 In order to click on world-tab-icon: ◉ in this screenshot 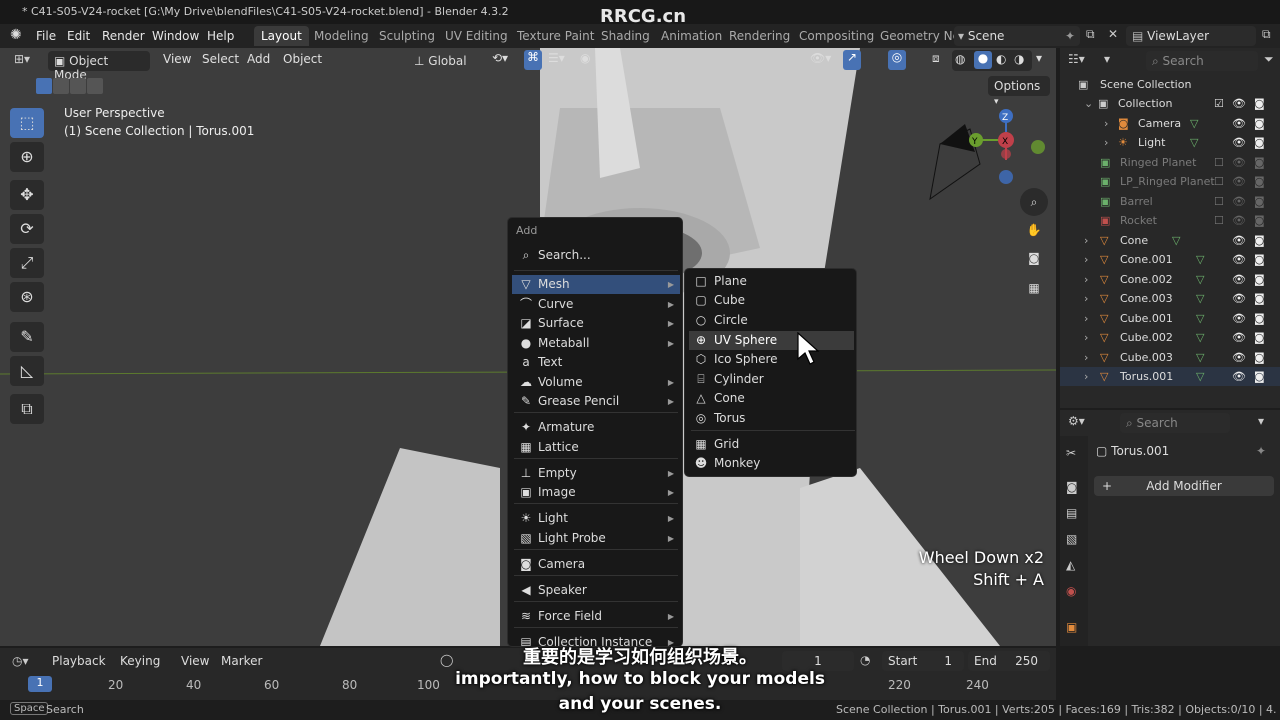, I will do `click(1071, 591)`.